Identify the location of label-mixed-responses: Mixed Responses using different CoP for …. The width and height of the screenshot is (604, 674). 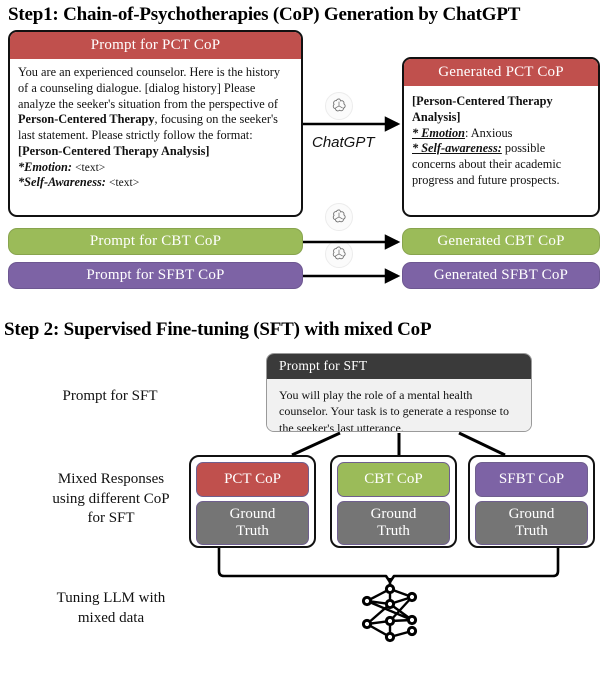
(111, 499).